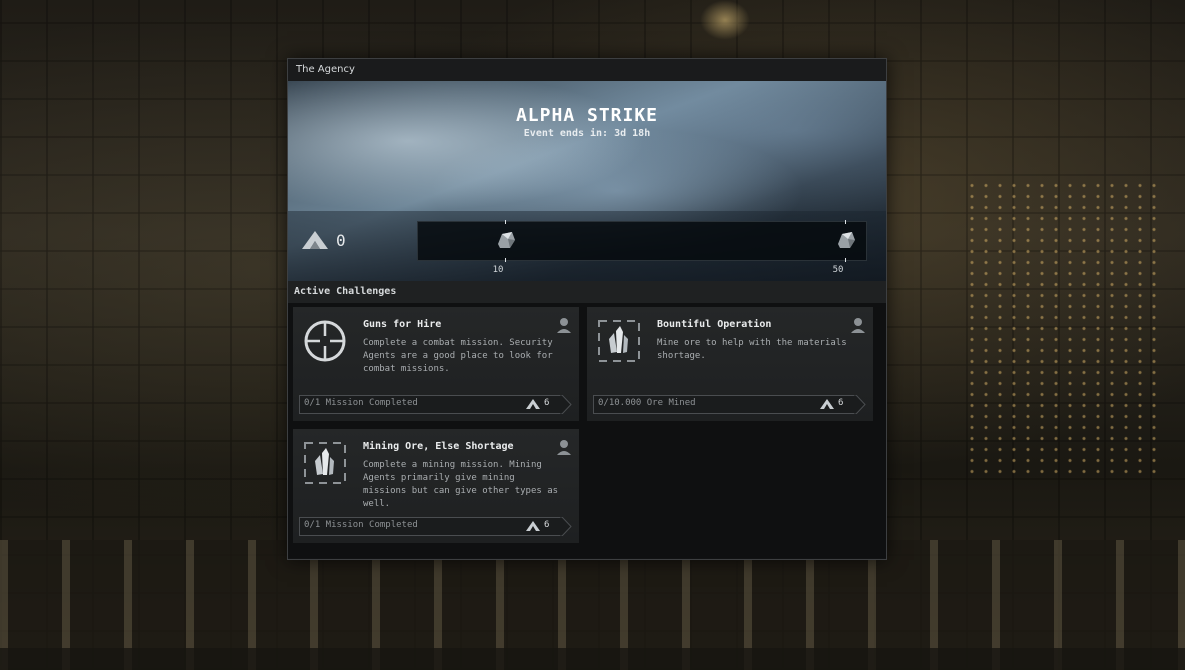 This screenshot has height=670, width=1185. I want to click on challenge-progress-text: 0/10.000 Ore Mined, so click(647, 403).